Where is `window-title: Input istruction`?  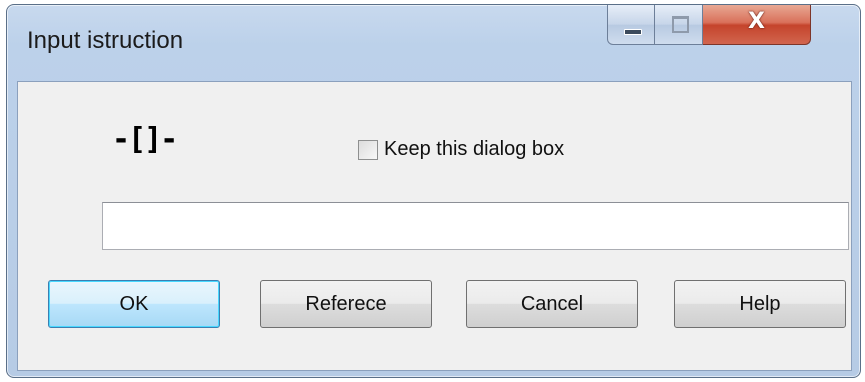 window-title: Input istruction is located at coordinates (105, 40).